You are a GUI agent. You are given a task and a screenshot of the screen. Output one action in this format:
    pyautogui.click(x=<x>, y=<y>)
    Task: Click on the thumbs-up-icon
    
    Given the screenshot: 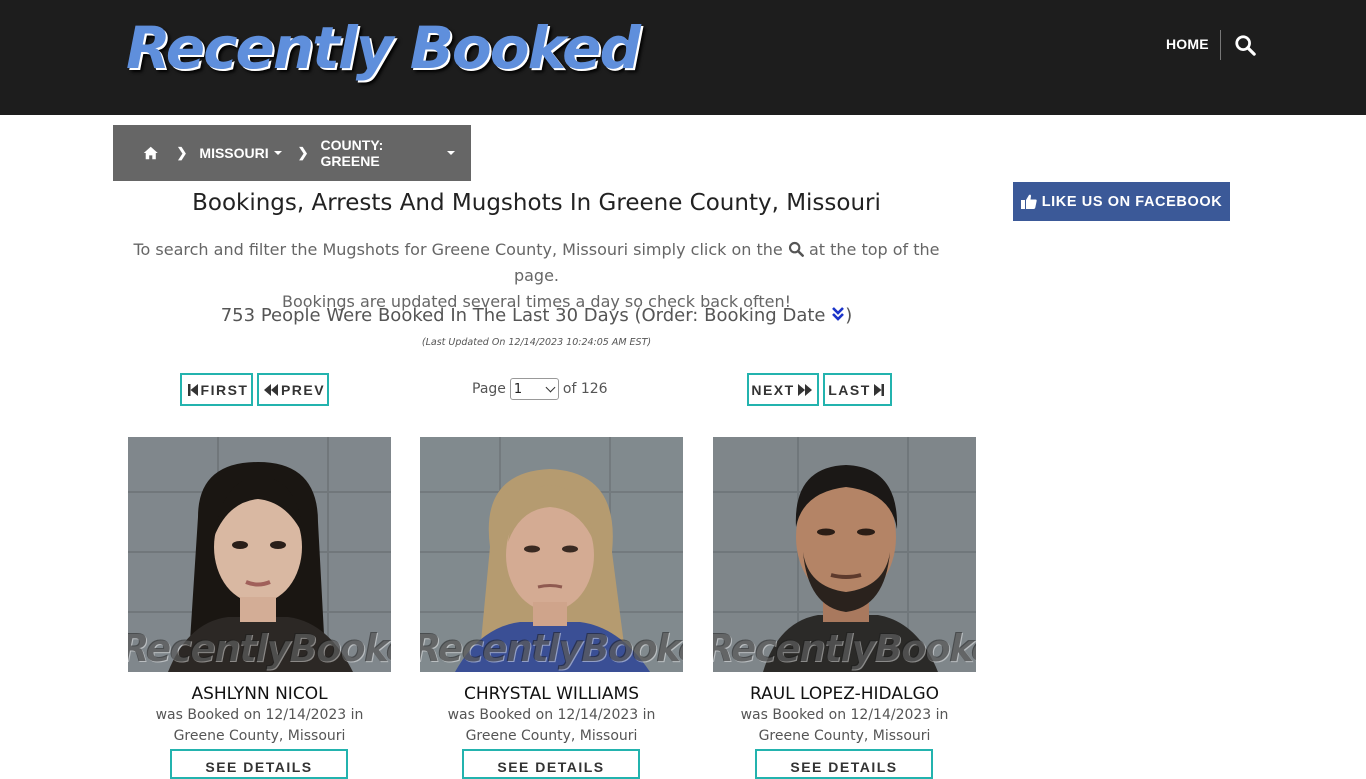 What is the action you would take?
    pyautogui.click(x=1028, y=201)
    